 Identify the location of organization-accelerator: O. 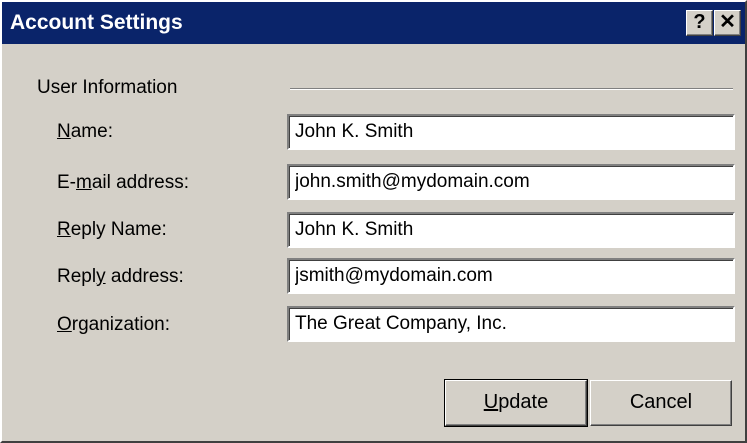
(64, 324).